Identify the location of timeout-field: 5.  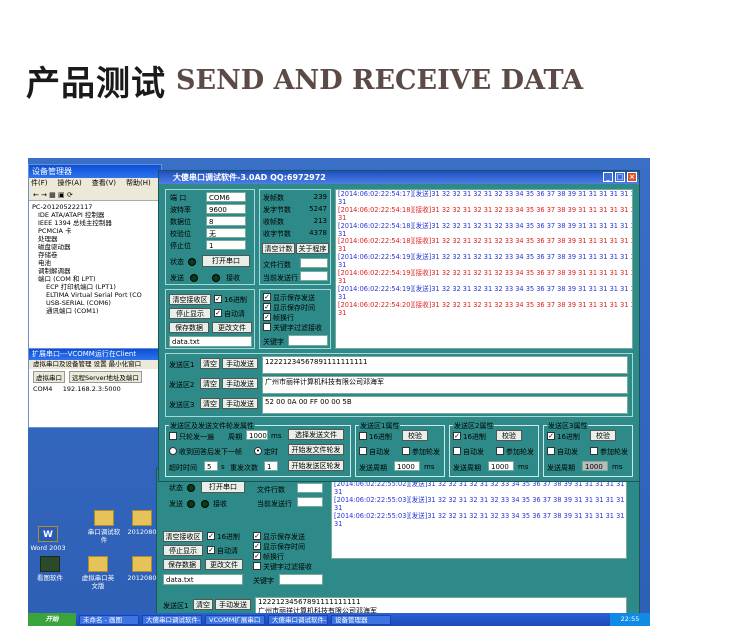
(211, 466).